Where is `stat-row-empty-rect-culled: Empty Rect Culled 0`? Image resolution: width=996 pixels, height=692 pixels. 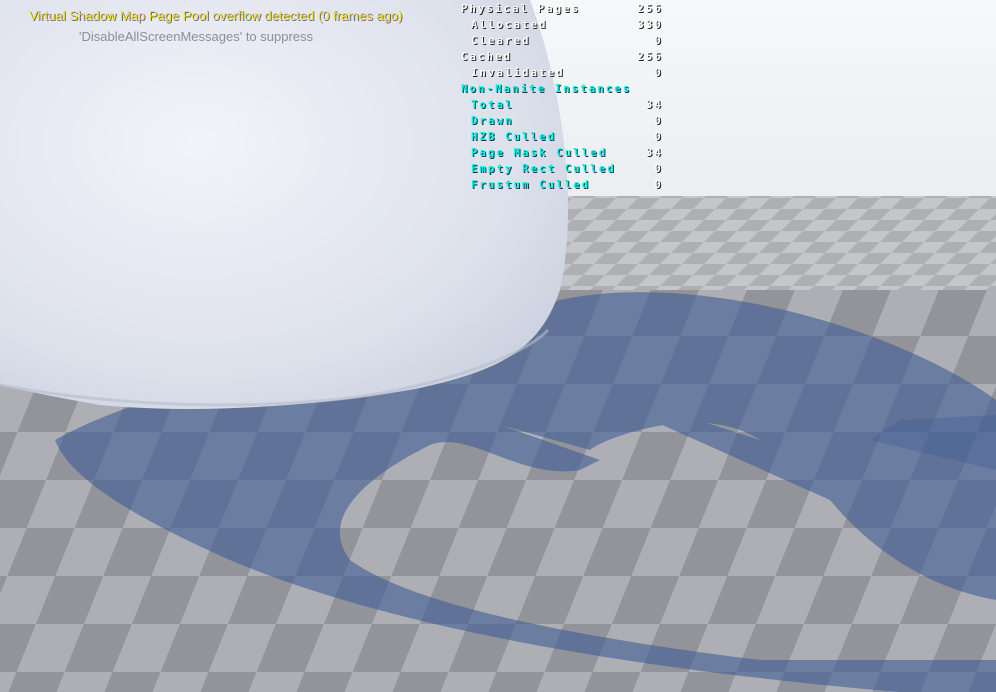 stat-row-empty-rect-culled: Empty Rect Culled 0 is located at coordinates (562, 169).